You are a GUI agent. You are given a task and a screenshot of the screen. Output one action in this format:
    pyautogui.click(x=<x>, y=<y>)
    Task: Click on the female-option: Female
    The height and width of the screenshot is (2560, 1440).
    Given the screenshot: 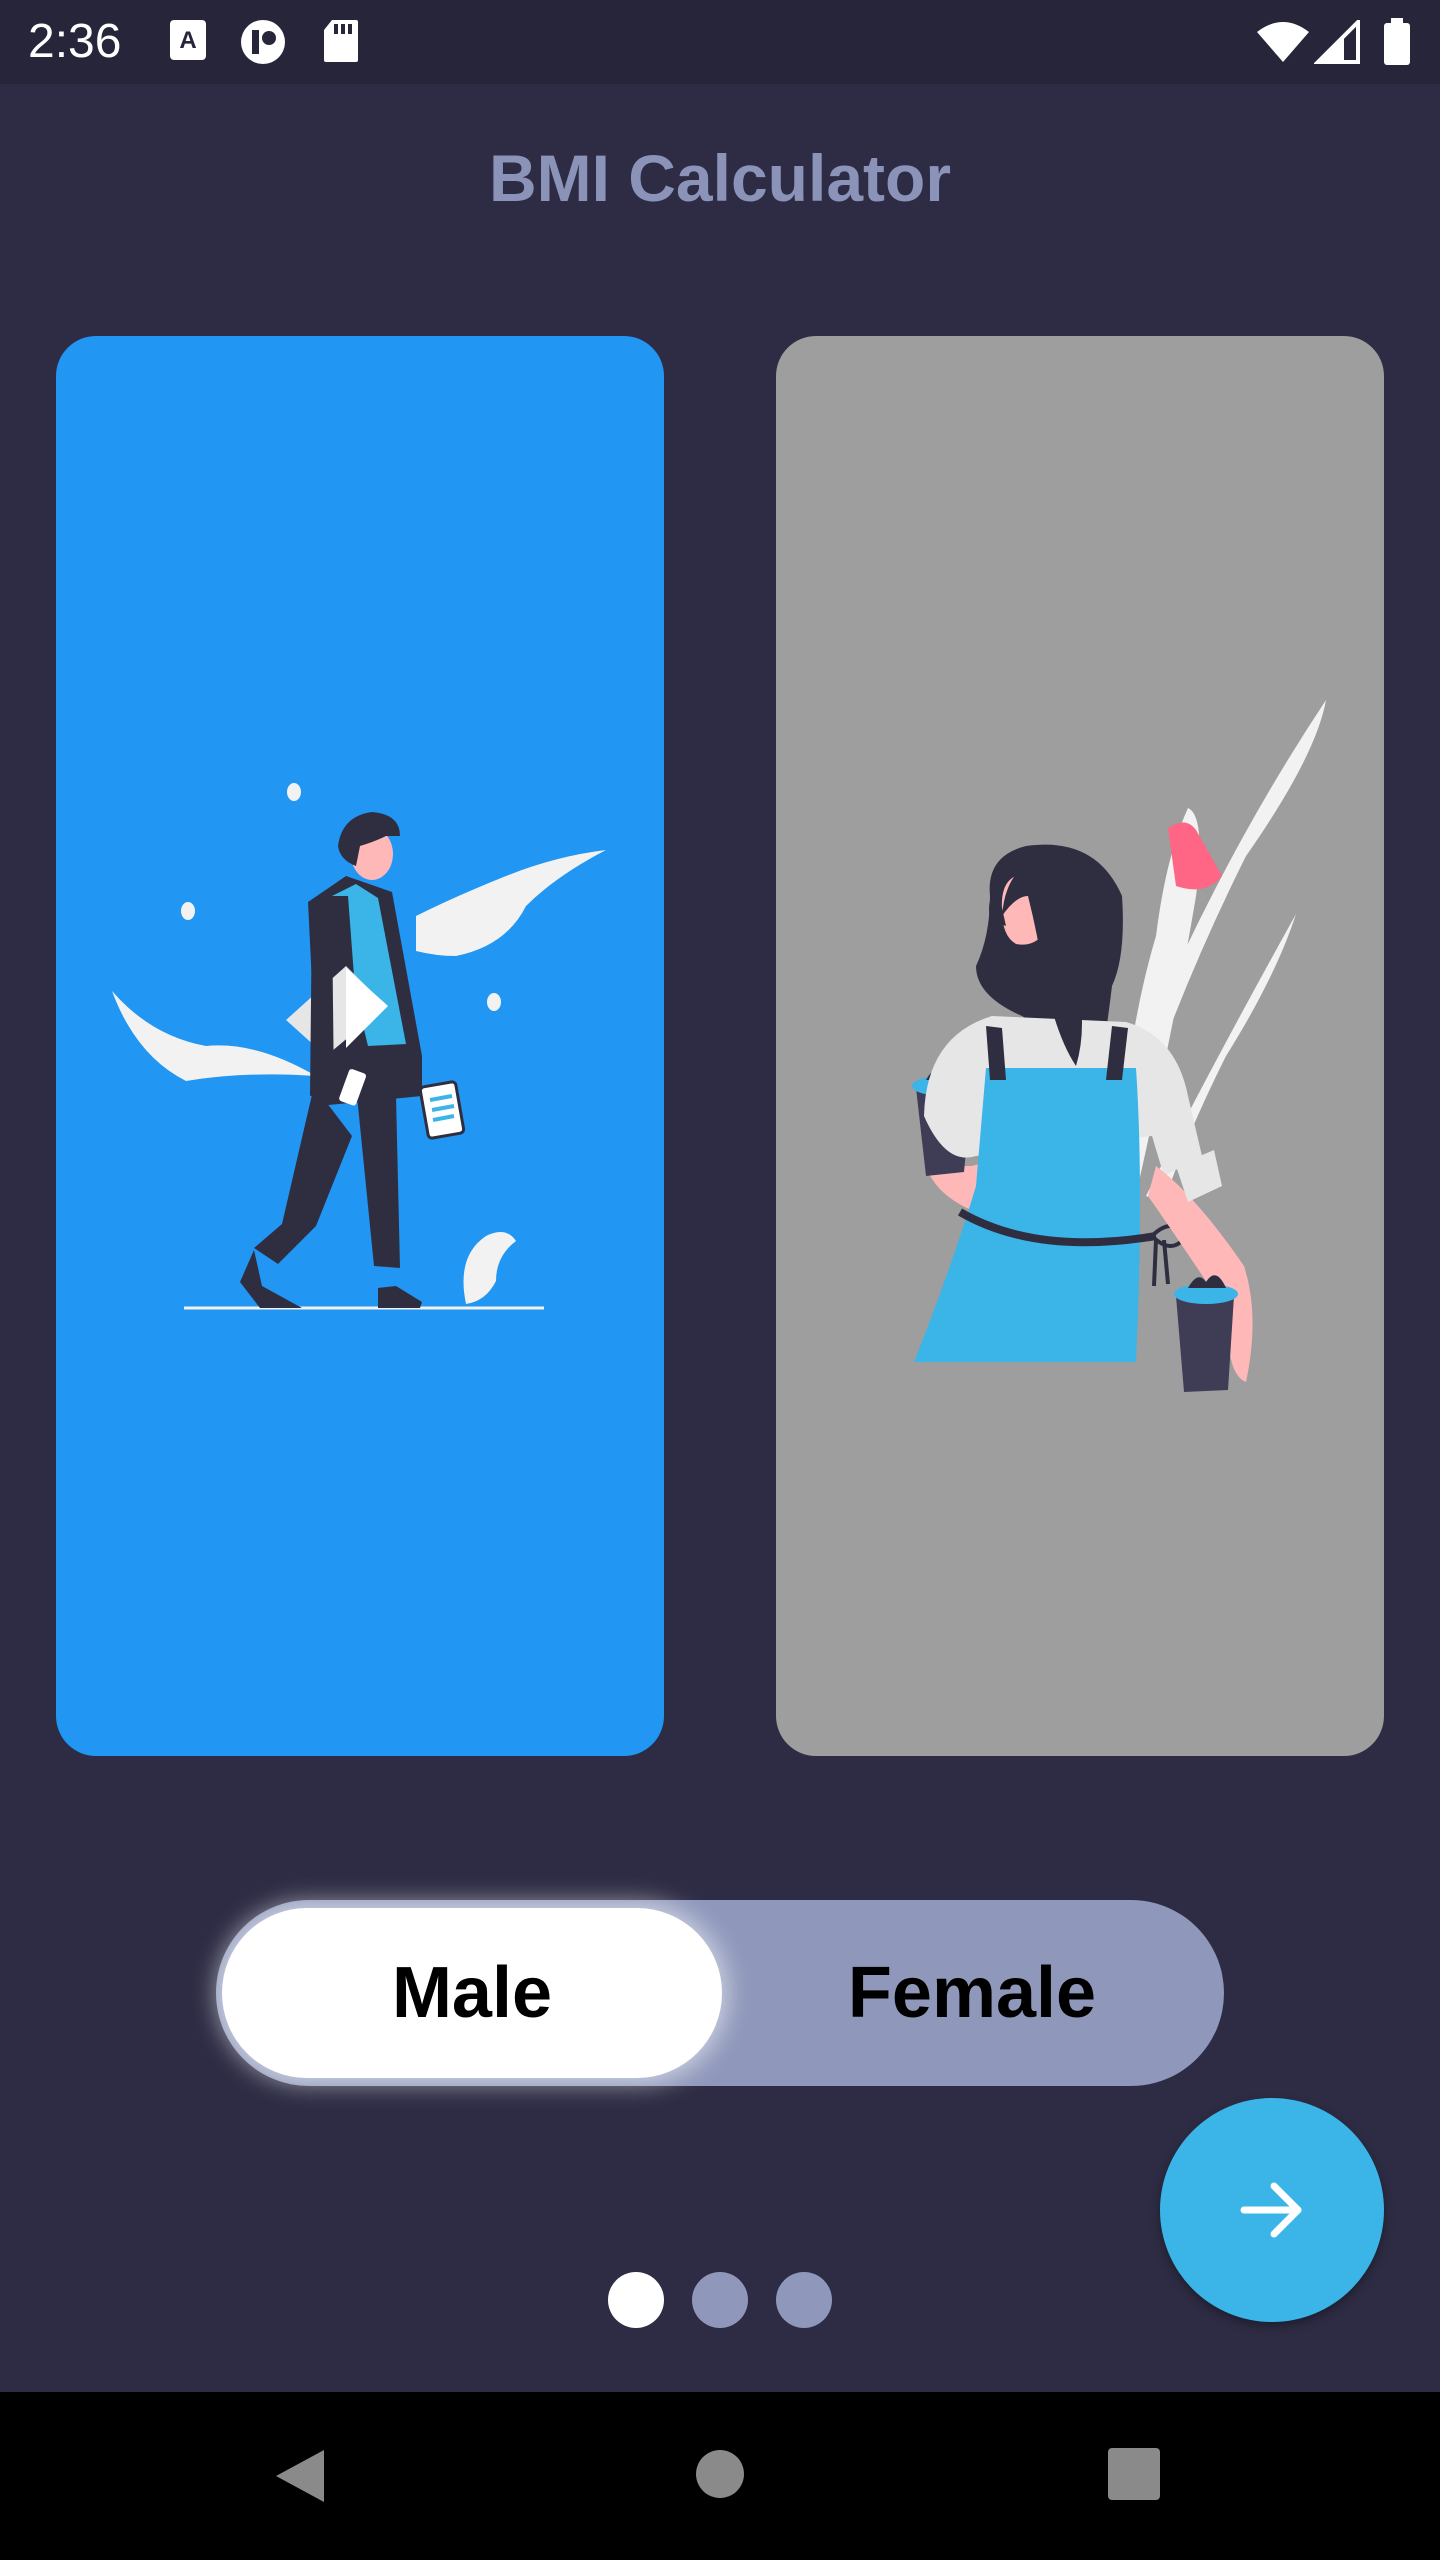 What is the action you would take?
    pyautogui.click(x=972, y=1993)
    